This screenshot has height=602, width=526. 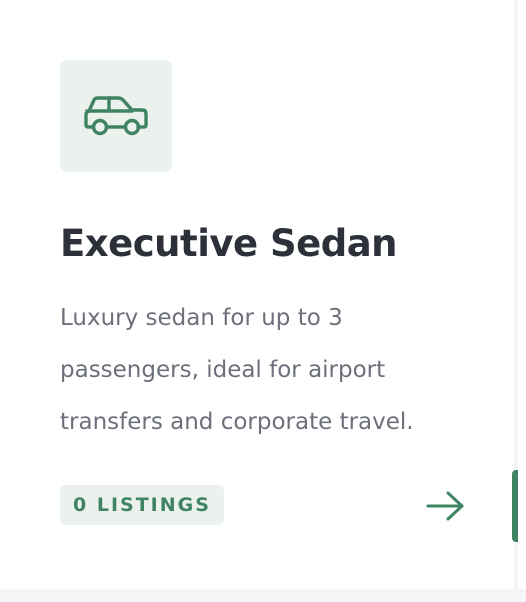 I want to click on car-icon, so click(x=116, y=116).